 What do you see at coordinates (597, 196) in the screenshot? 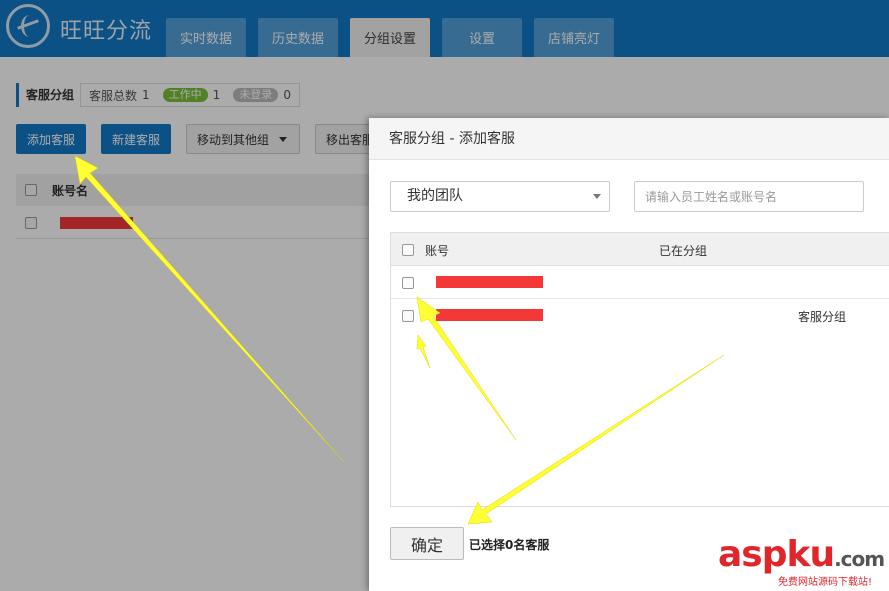
I see `chevron-down-icon` at bounding box center [597, 196].